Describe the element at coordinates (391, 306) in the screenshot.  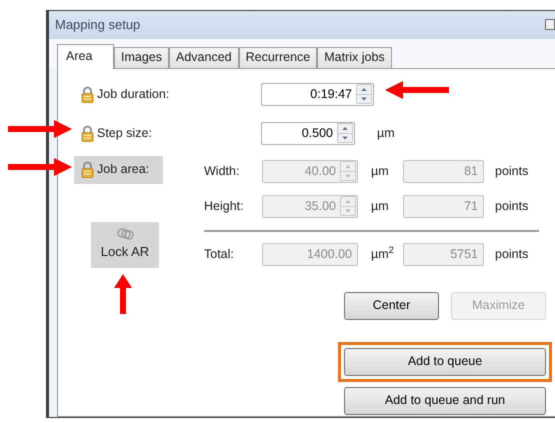
I see `action-button: Center` at that location.